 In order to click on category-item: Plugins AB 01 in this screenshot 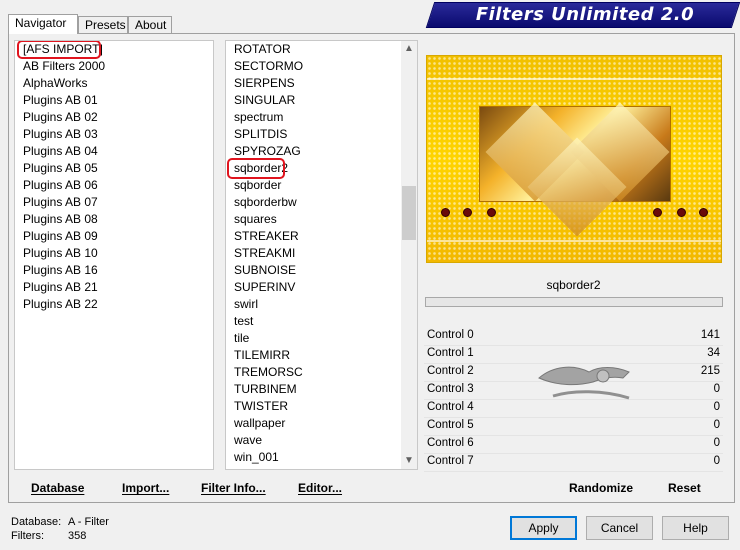, I will do `click(60, 100)`.